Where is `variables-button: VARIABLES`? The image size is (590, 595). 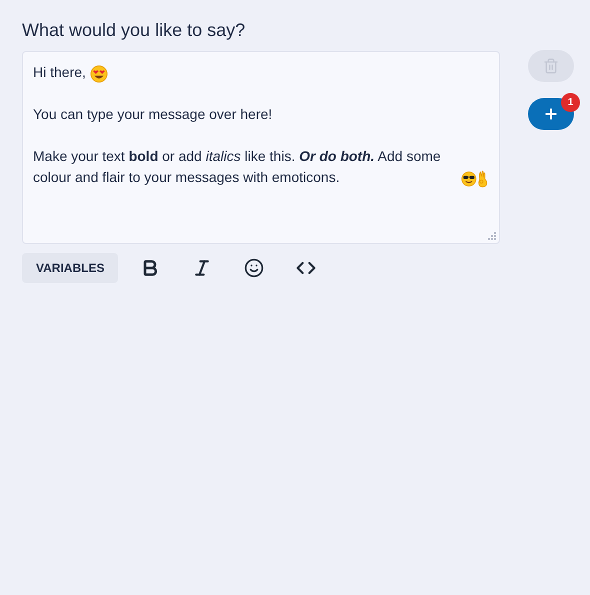
variables-button: VARIABLES is located at coordinates (70, 268).